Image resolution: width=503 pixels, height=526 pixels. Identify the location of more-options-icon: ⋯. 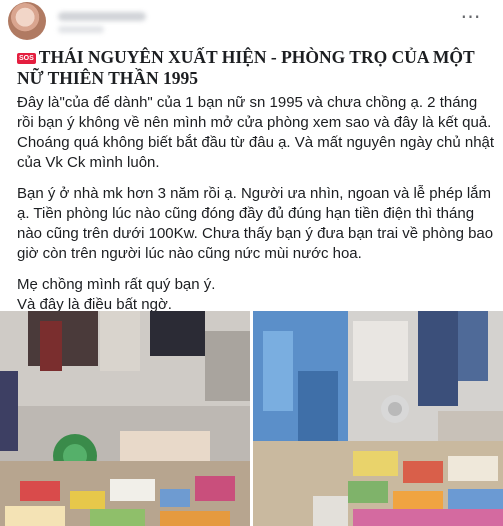
(470, 17).